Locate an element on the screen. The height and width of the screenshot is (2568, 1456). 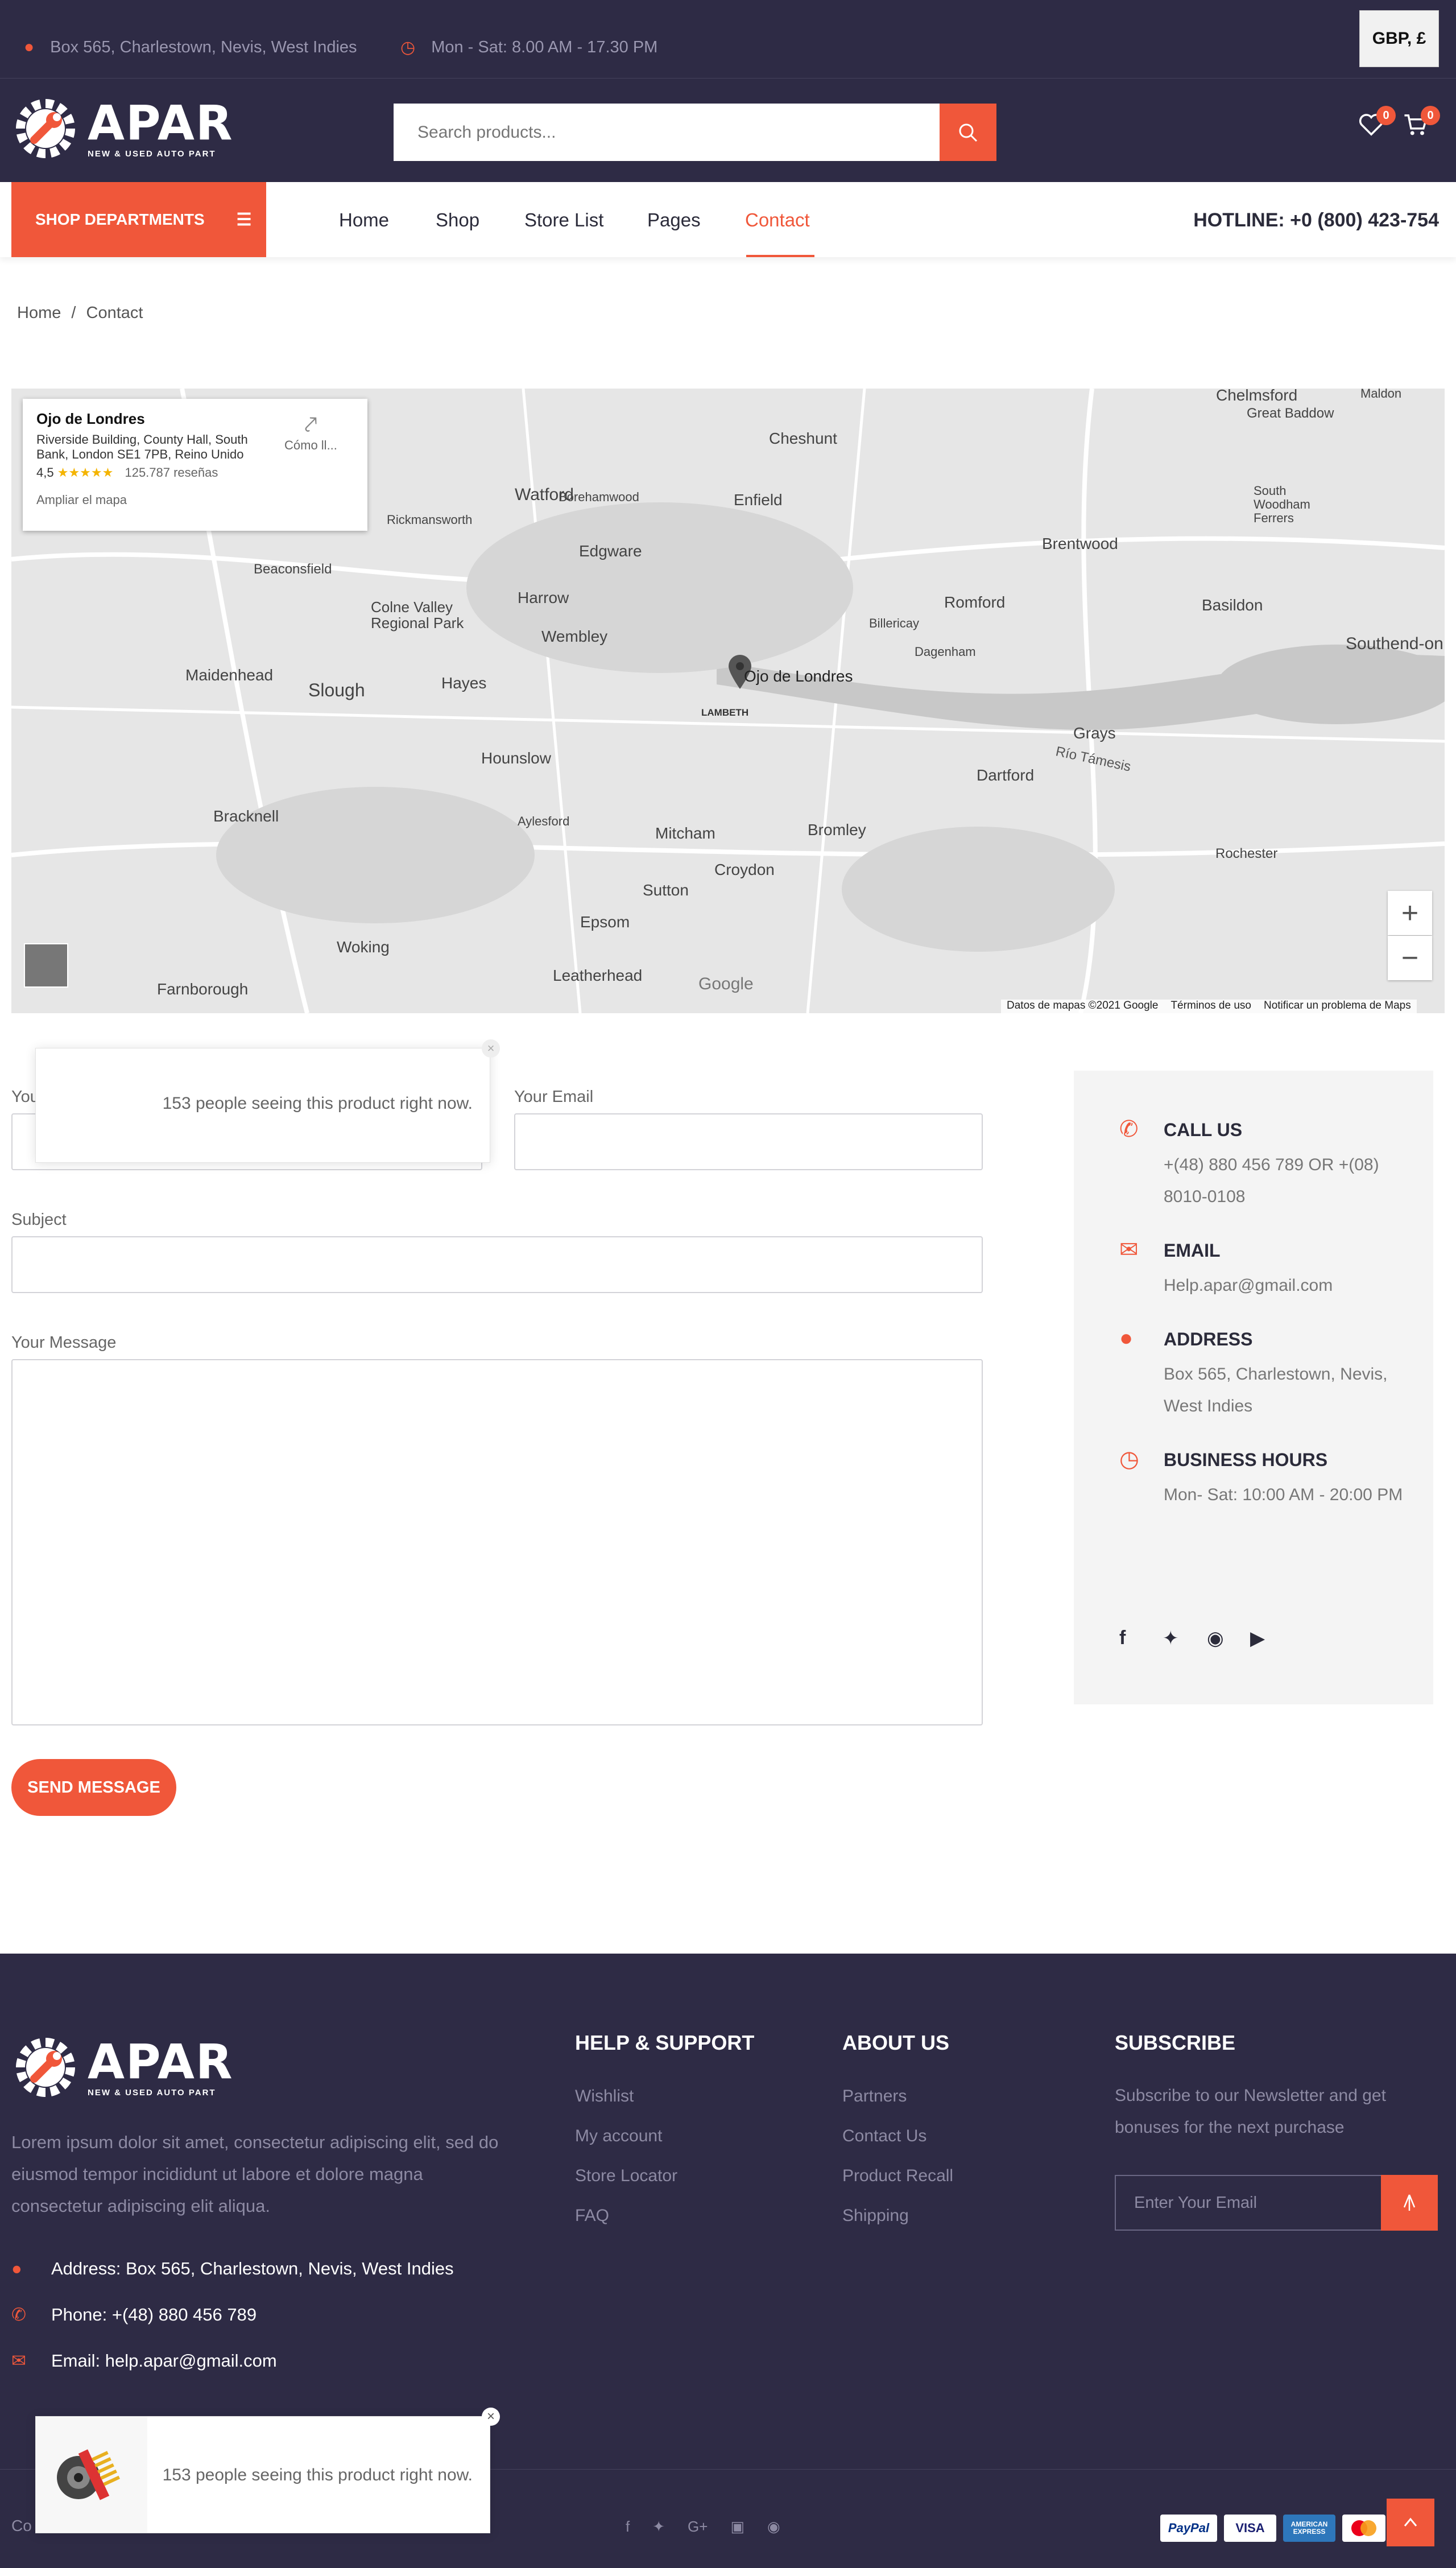
help-support-title: HELP & SUPPORT is located at coordinates (665, 2042).